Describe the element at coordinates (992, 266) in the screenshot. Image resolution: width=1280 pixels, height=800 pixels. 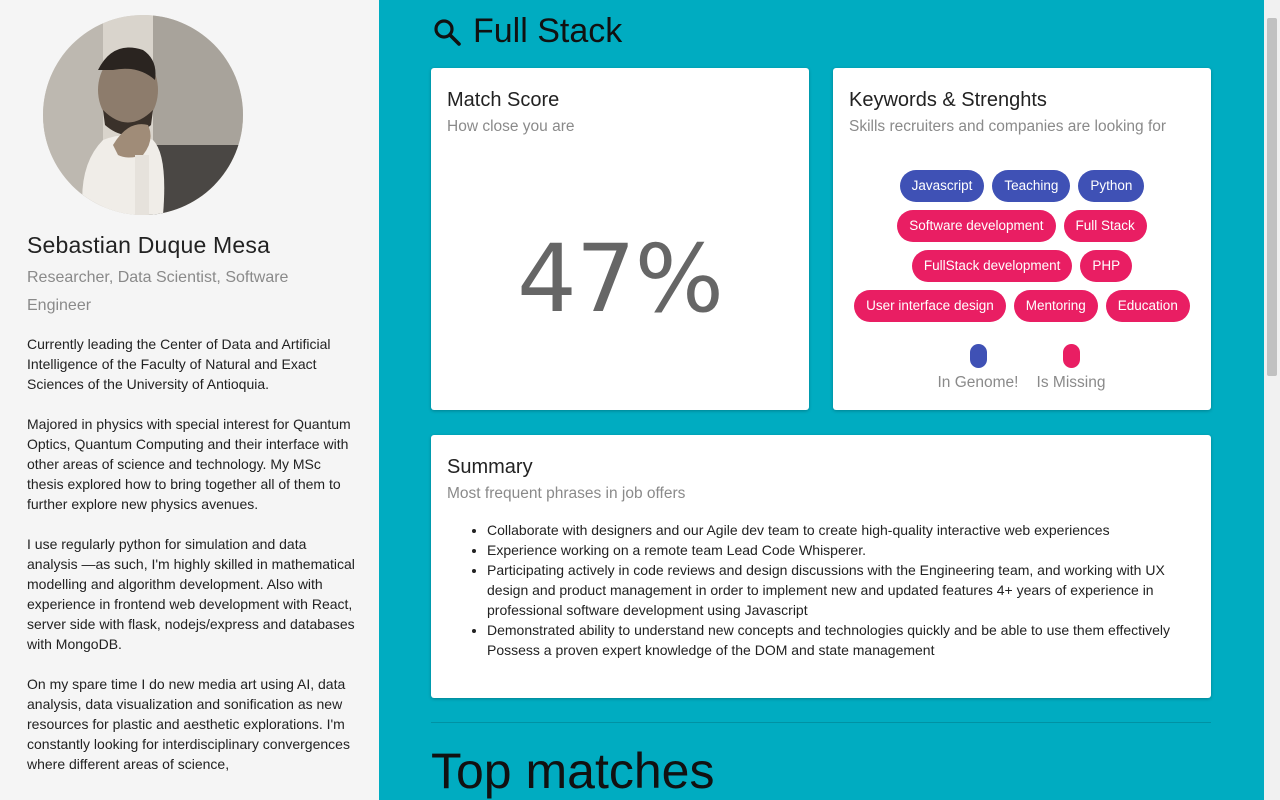
I see `keyword-chip: FullStack development` at that location.